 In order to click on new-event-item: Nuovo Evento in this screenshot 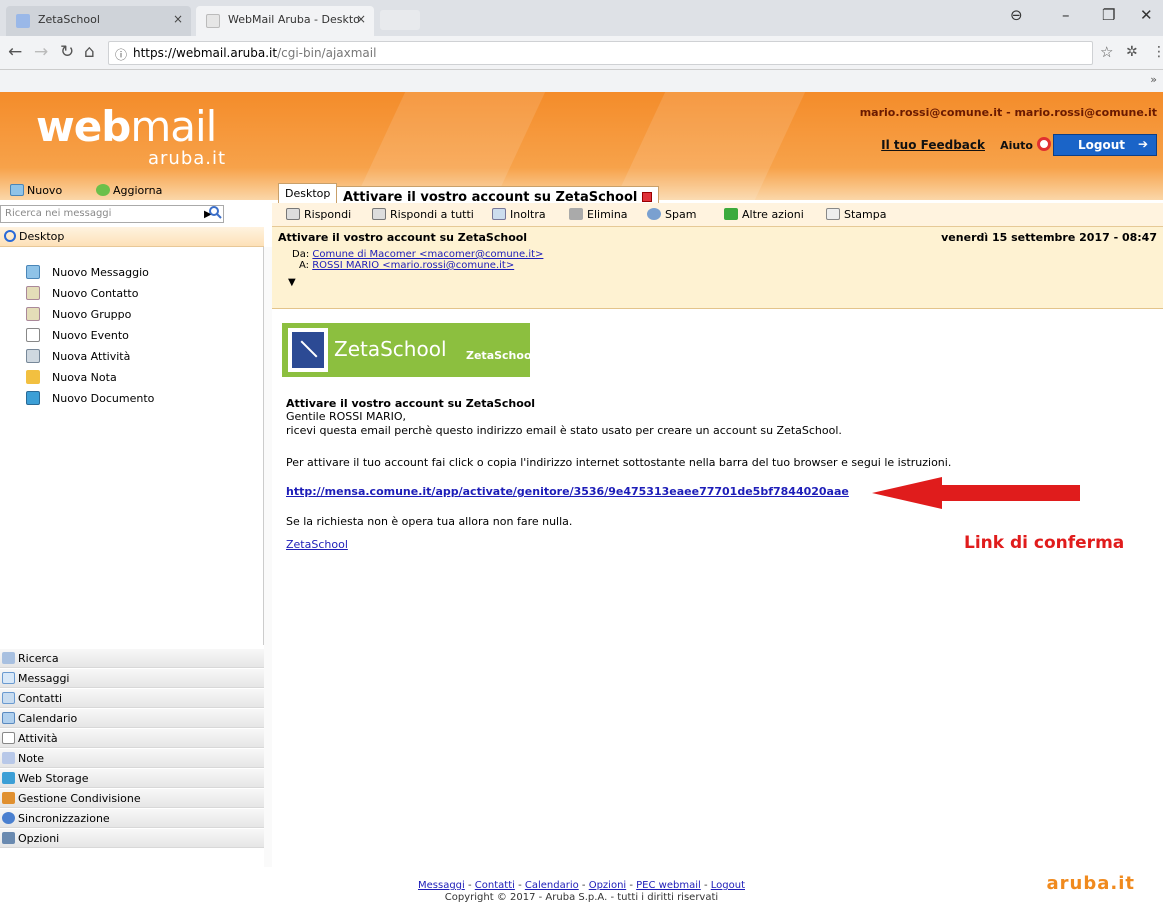, I will do `click(126, 338)`.